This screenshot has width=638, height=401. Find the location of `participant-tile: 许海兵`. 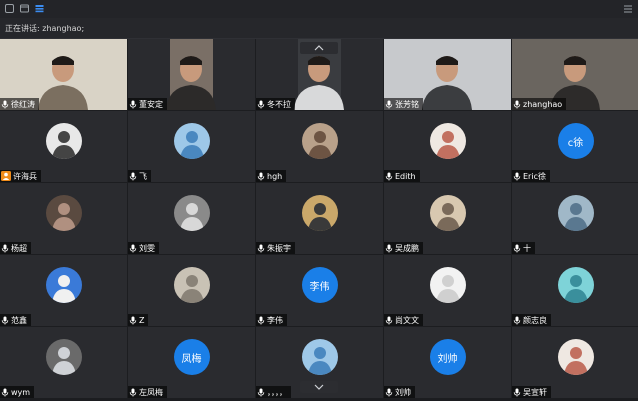

participant-tile: 许海兵 is located at coordinates (63, 146).